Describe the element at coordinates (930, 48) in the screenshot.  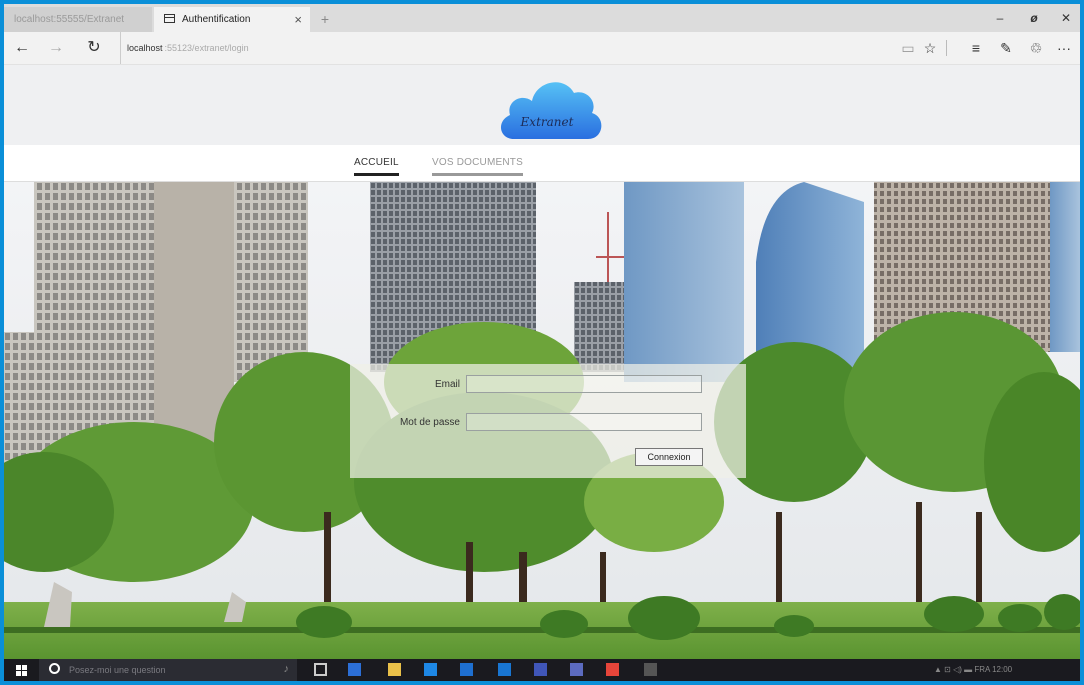
I see `favorite-star-icon: ☆` at that location.